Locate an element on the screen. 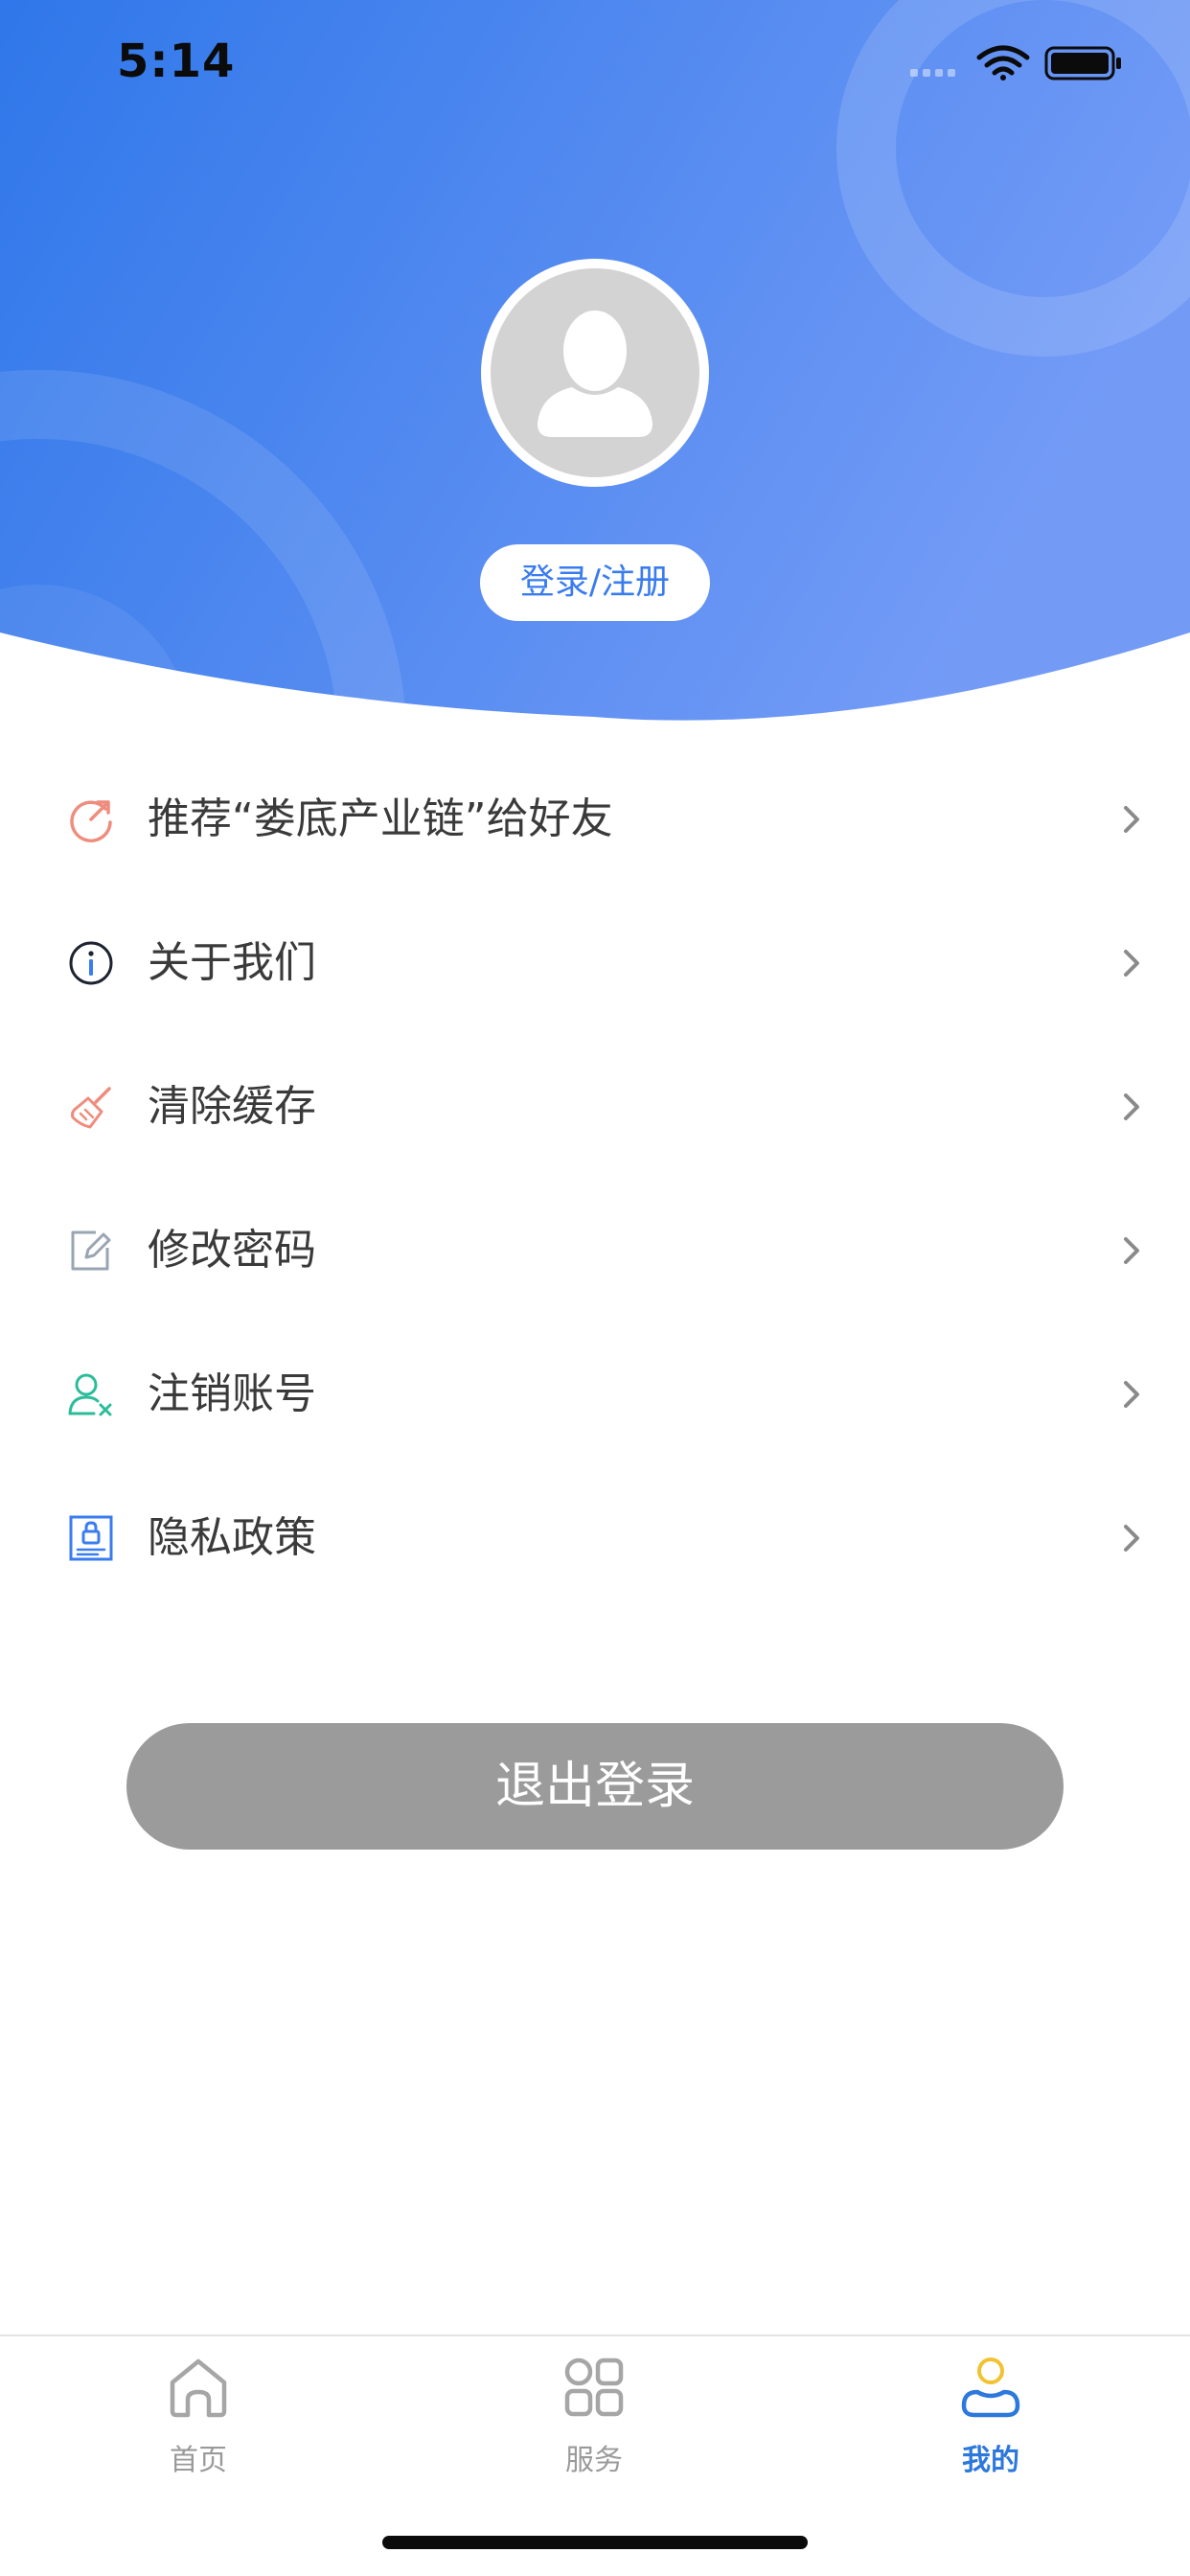 This screenshot has width=1190, height=2576. tab-services: 服务 is located at coordinates (594, 2417).